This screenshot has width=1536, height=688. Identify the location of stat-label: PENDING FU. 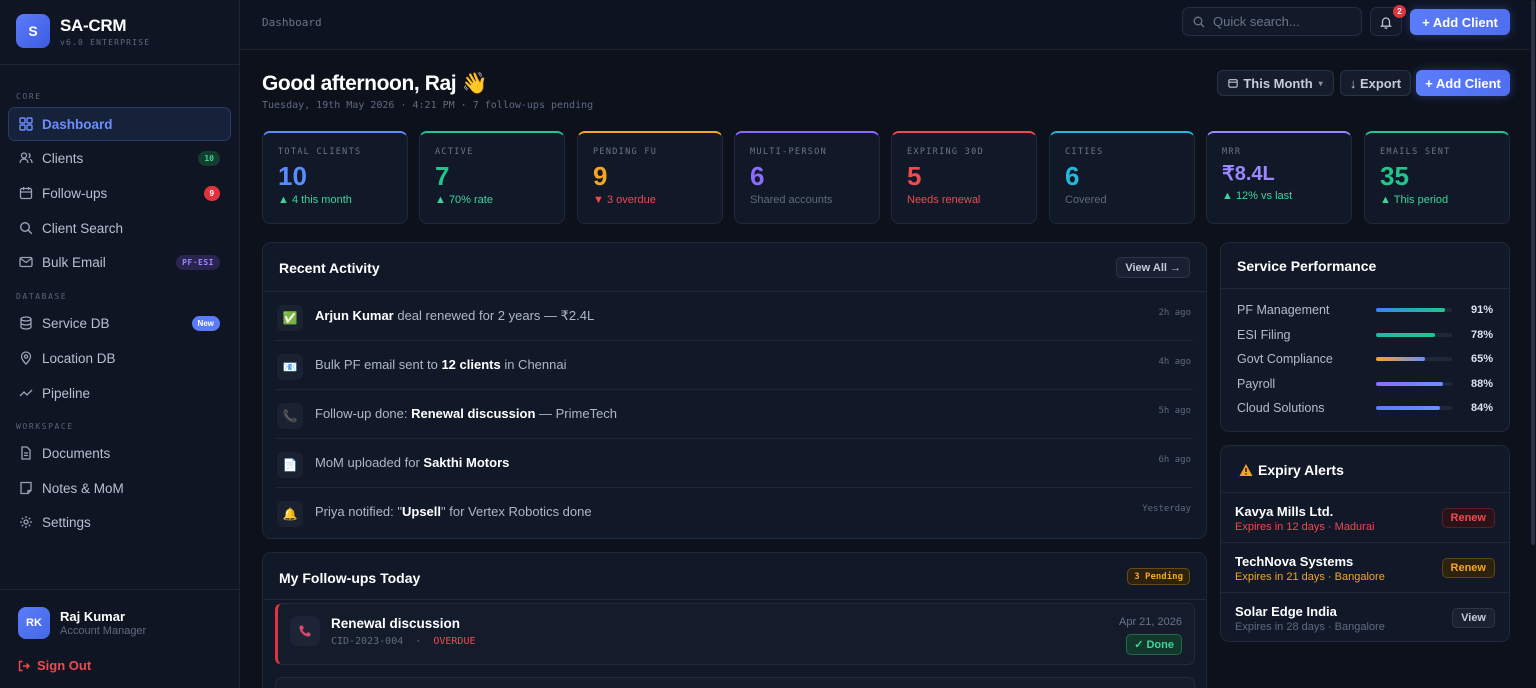
(625, 152).